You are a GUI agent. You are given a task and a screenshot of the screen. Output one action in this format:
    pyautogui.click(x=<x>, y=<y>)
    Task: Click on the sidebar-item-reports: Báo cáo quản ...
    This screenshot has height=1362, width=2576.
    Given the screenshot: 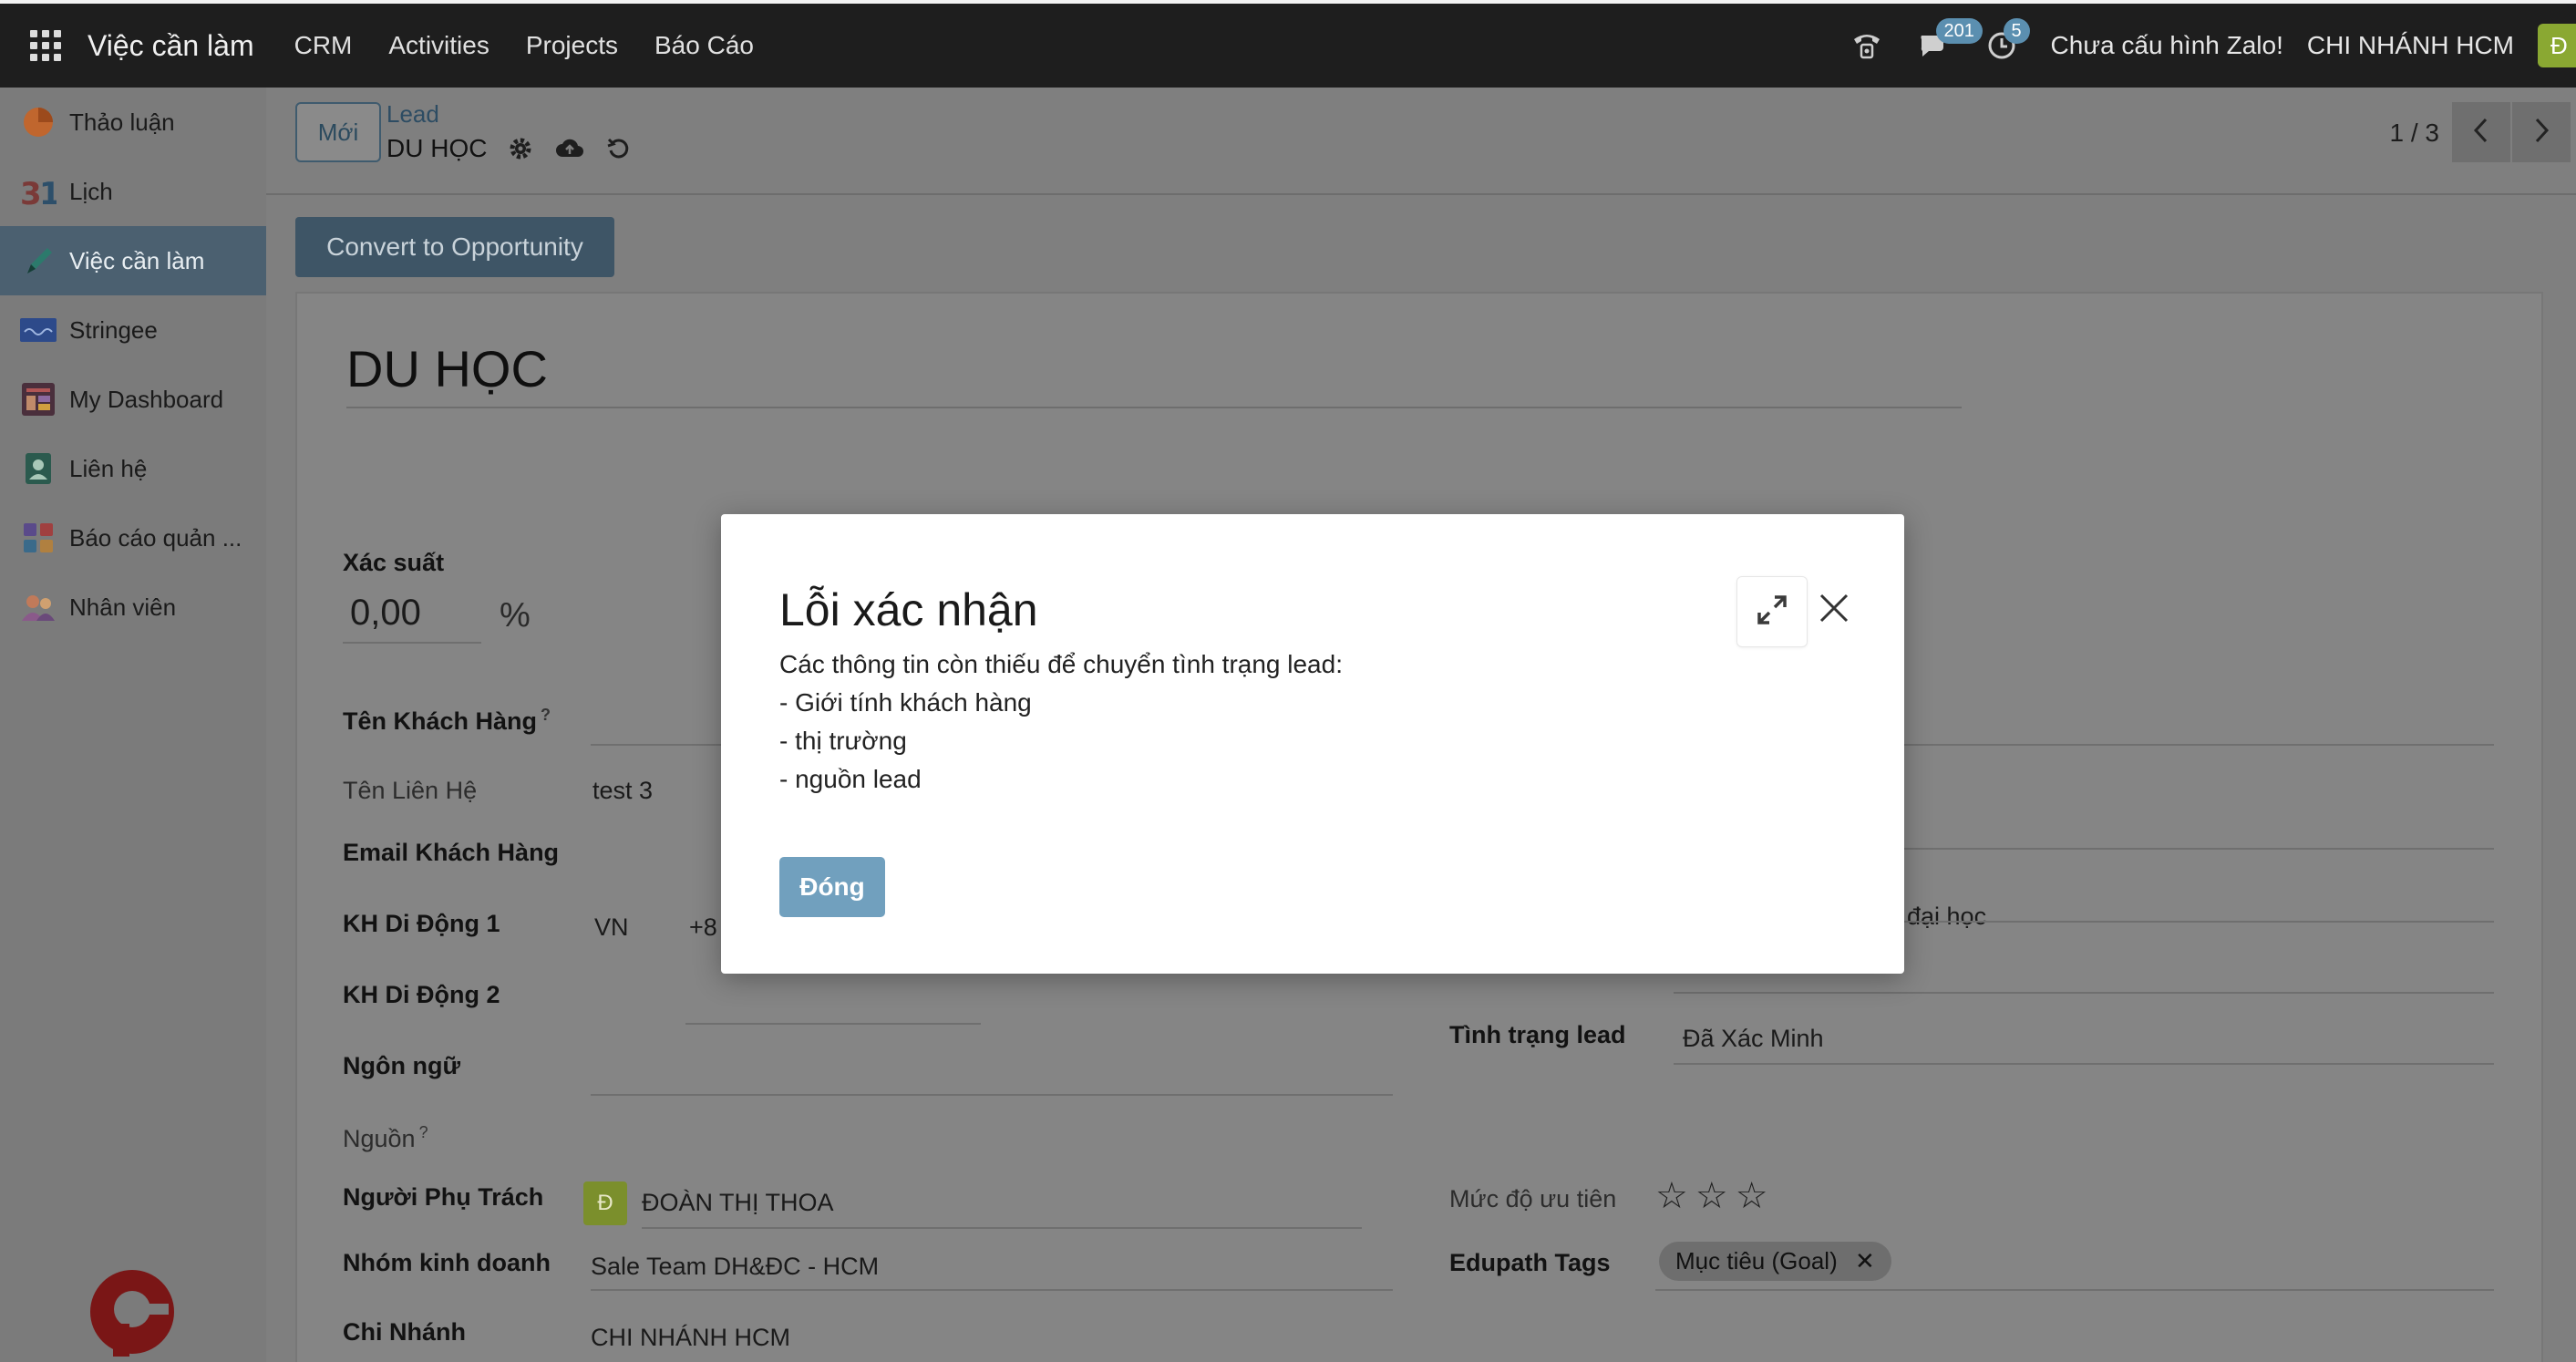 What is the action you would take?
    pyautogui.click(x=133, y=538)
    